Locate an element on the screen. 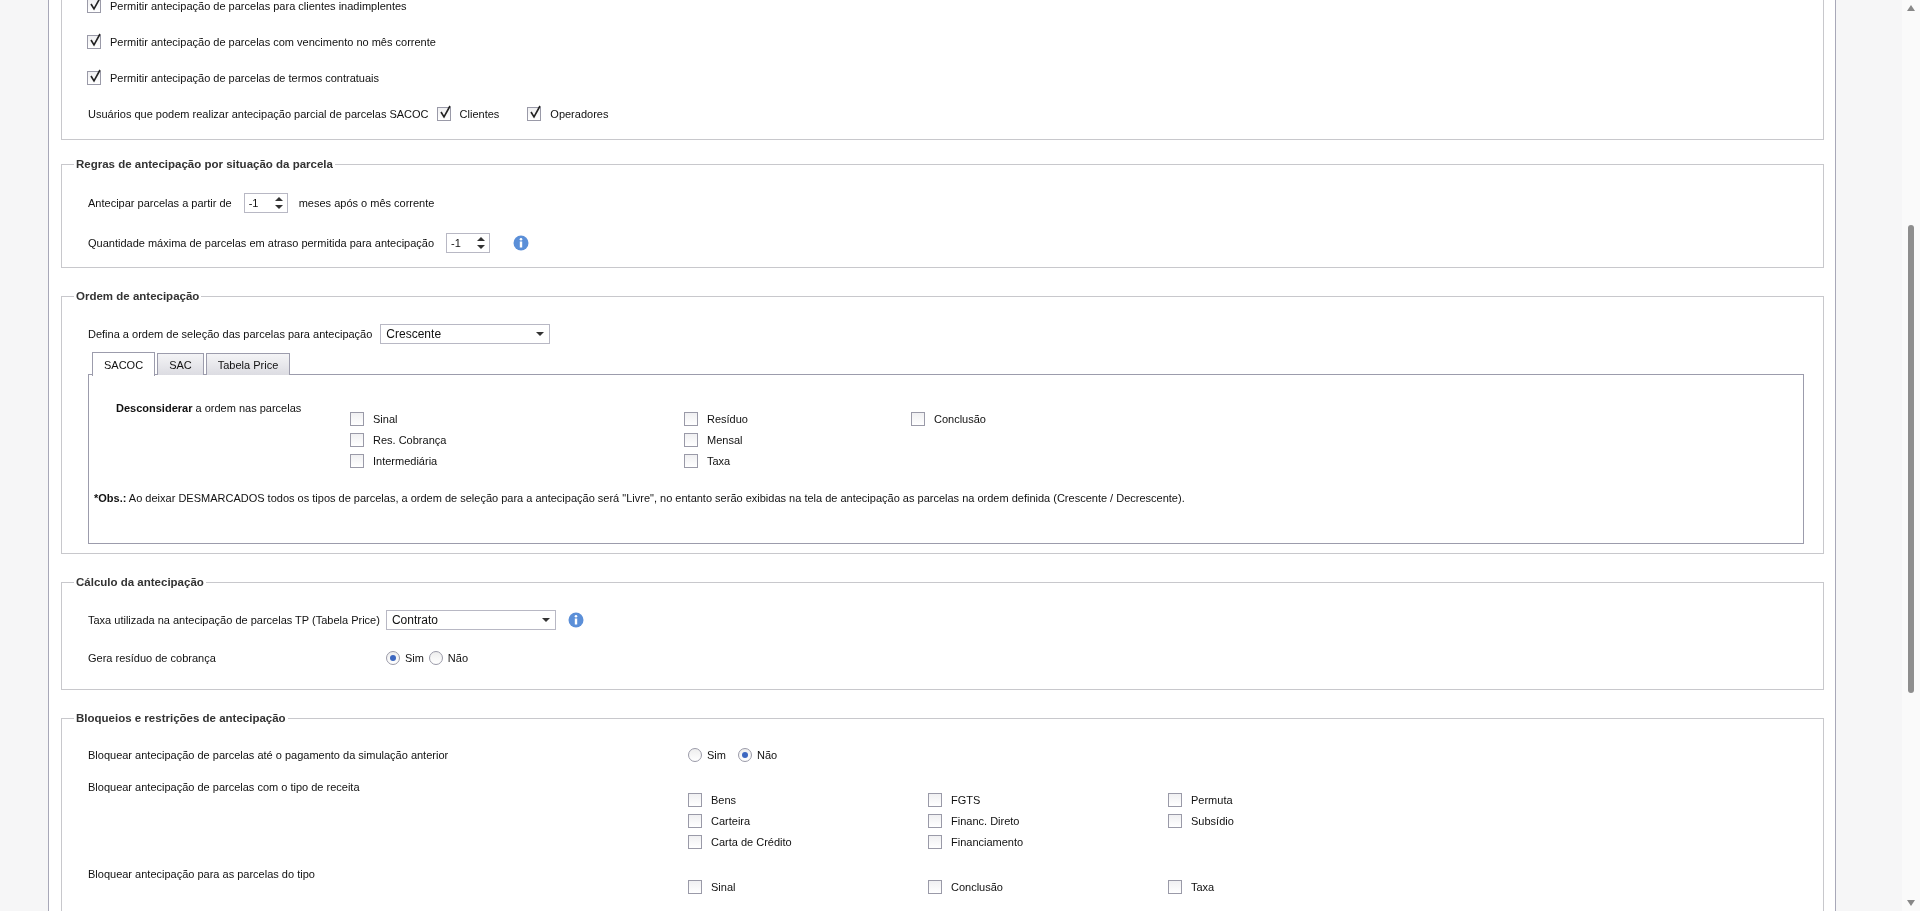 This screenshot has height=911, width=1920. section-title: Bloqueios e restrições de antecipação is located at coordinates (181, 718).